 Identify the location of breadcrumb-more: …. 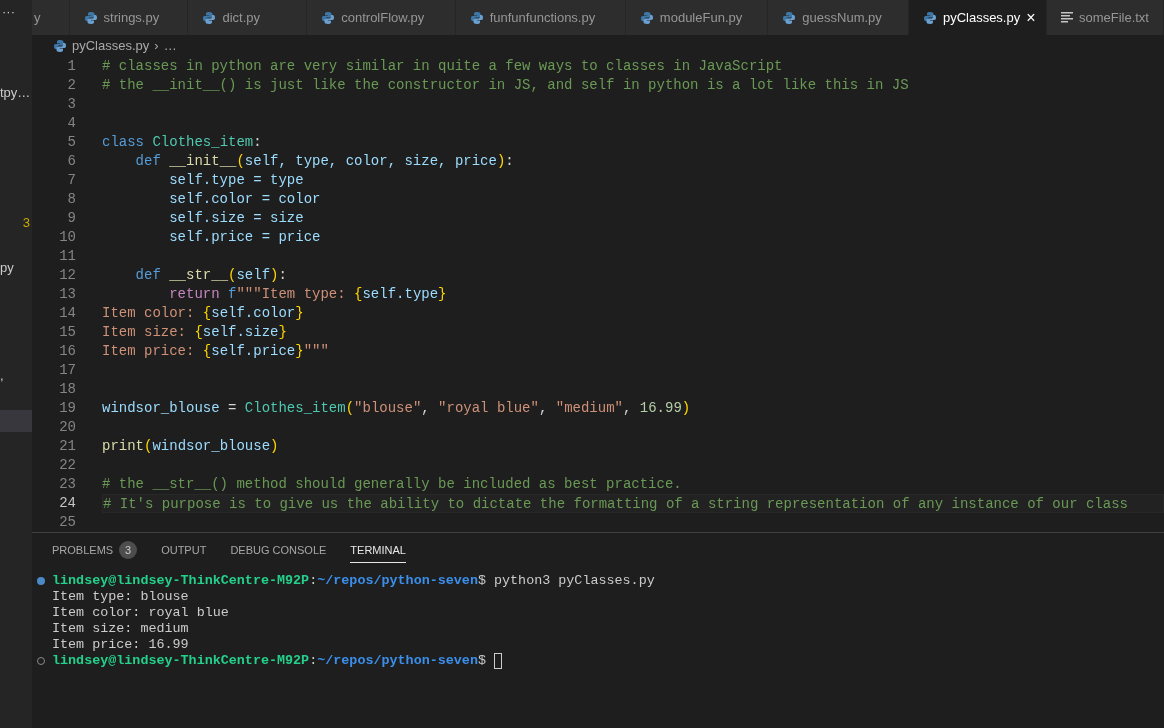
(170, 46).